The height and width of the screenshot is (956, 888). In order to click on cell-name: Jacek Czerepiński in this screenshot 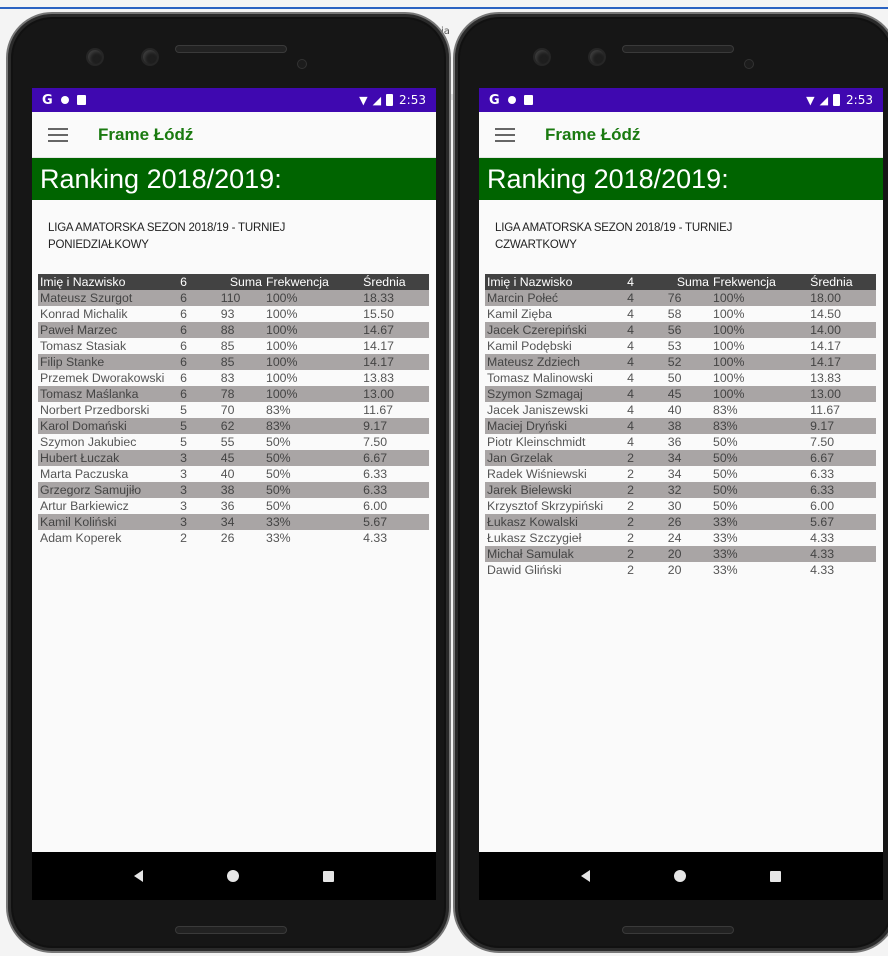, I will do `click(537, 330)`.